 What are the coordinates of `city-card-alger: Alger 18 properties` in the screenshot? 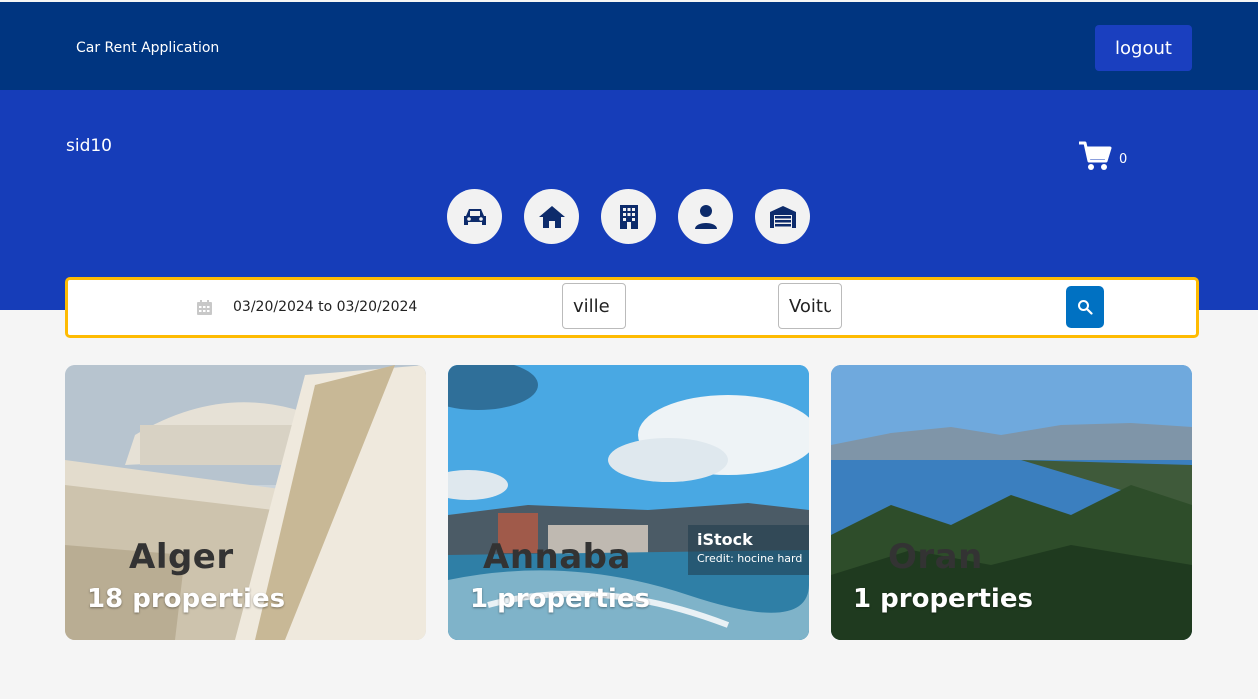 It's located at (245, 502).